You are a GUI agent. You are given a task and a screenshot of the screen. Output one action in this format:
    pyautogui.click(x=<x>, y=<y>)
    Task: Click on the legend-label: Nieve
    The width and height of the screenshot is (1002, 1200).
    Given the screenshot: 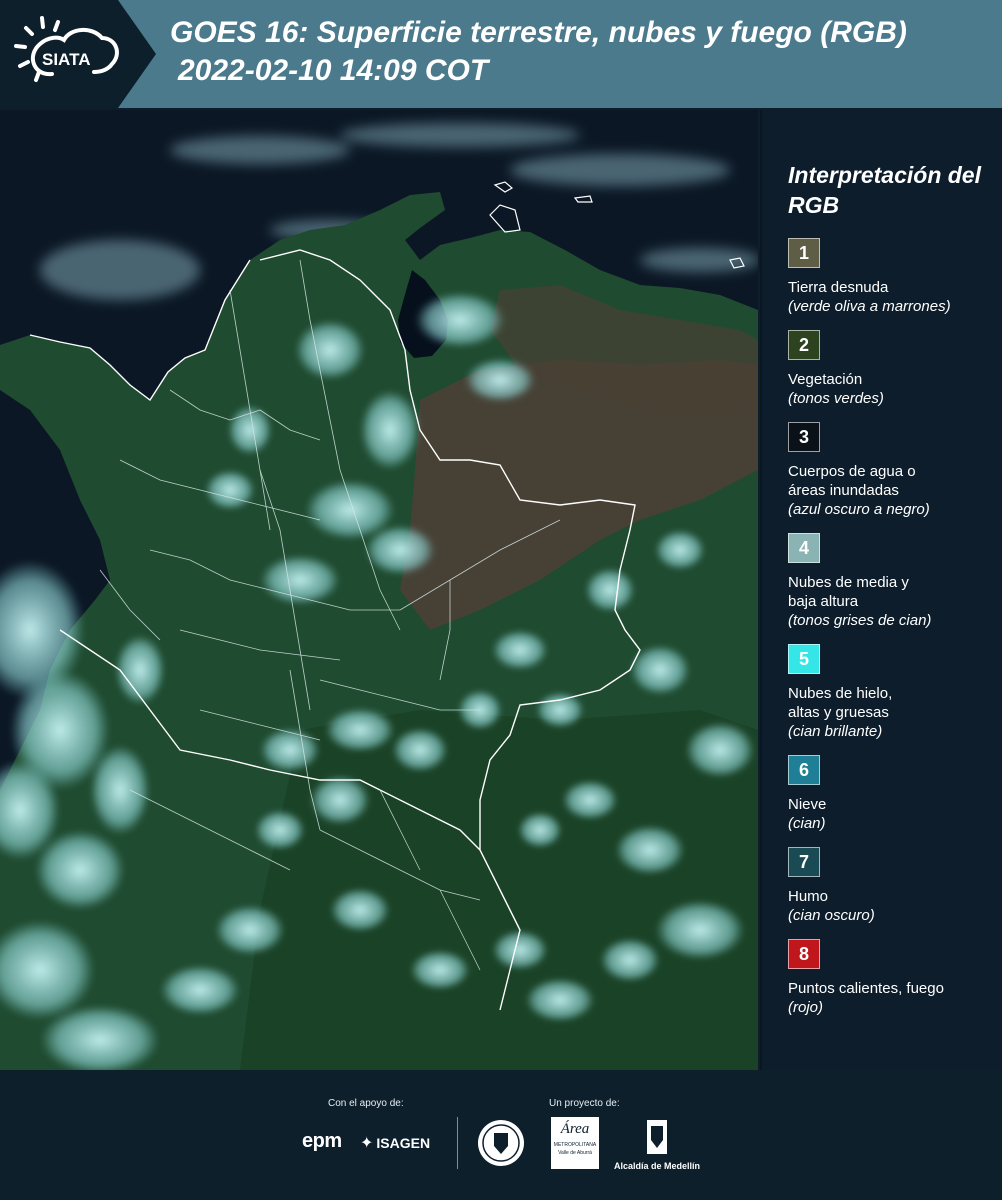 What is the action you would take?
    pyautogui.click(x=807, y=804)
    